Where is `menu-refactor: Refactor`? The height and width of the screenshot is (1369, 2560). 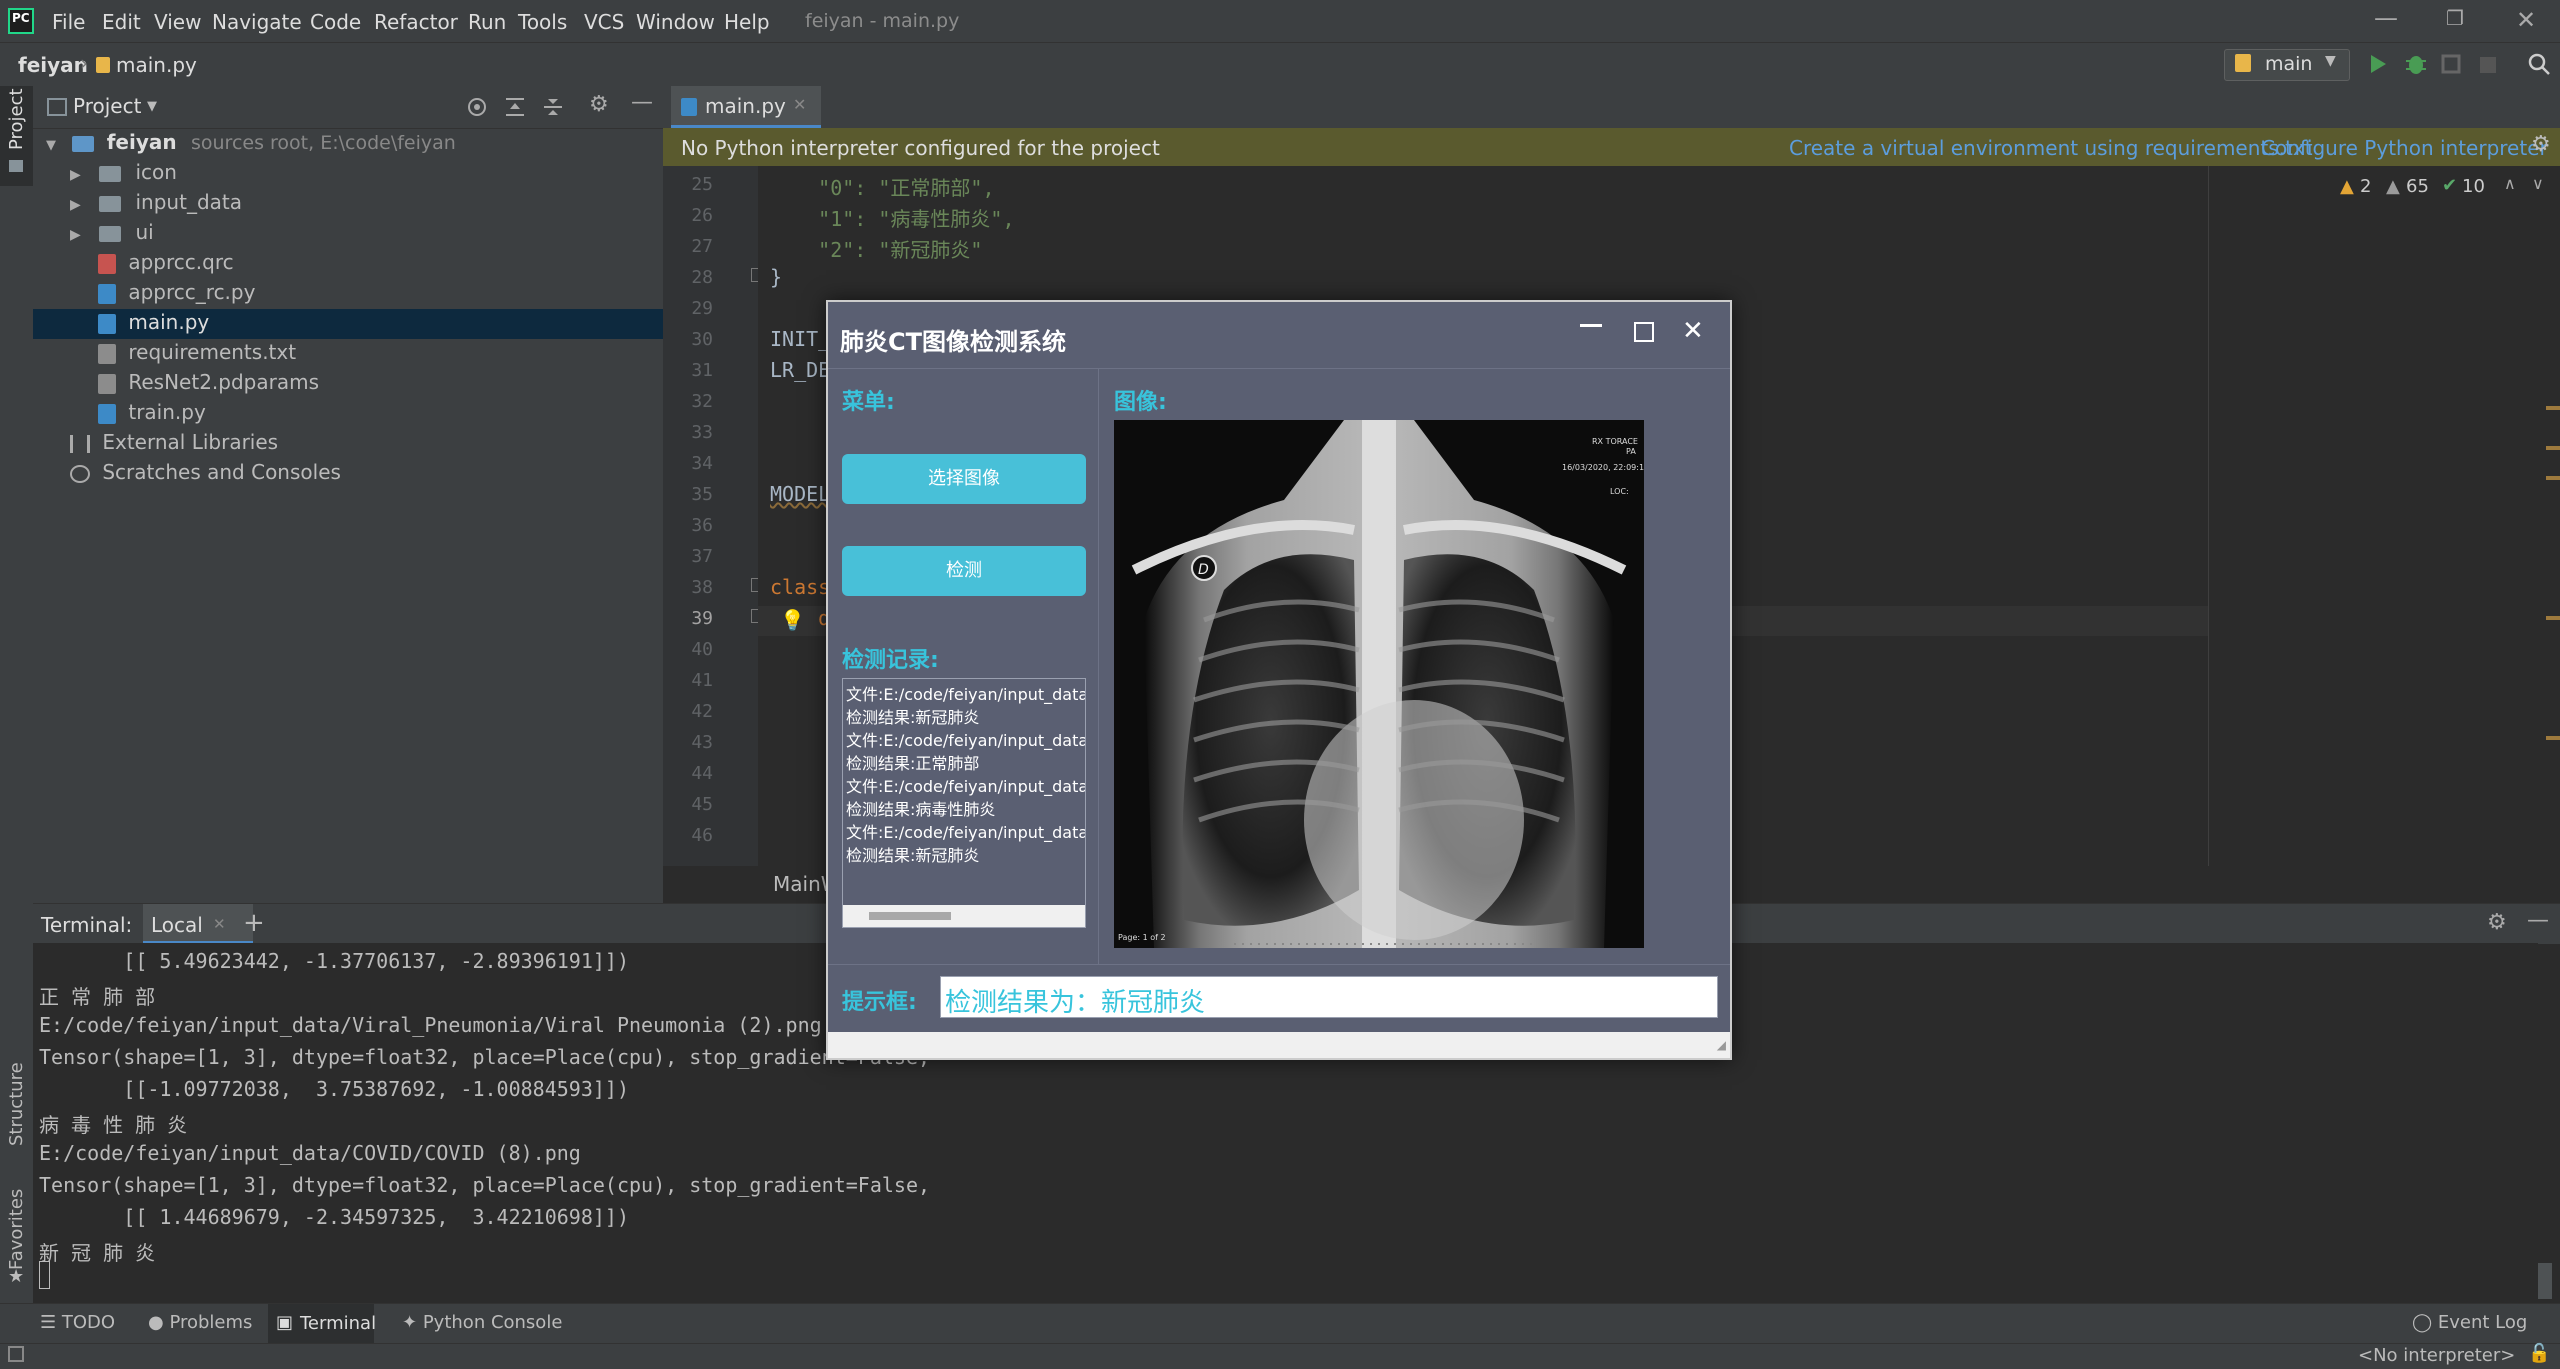 menu-refactor: Refactor is located at coordinates (416, 22).